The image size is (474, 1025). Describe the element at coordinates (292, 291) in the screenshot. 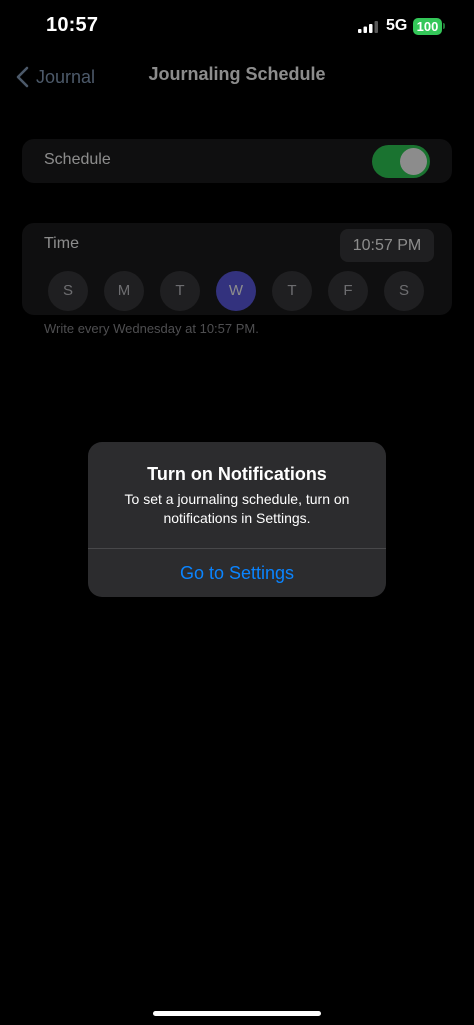

I see `day-thursday: T` at that location.